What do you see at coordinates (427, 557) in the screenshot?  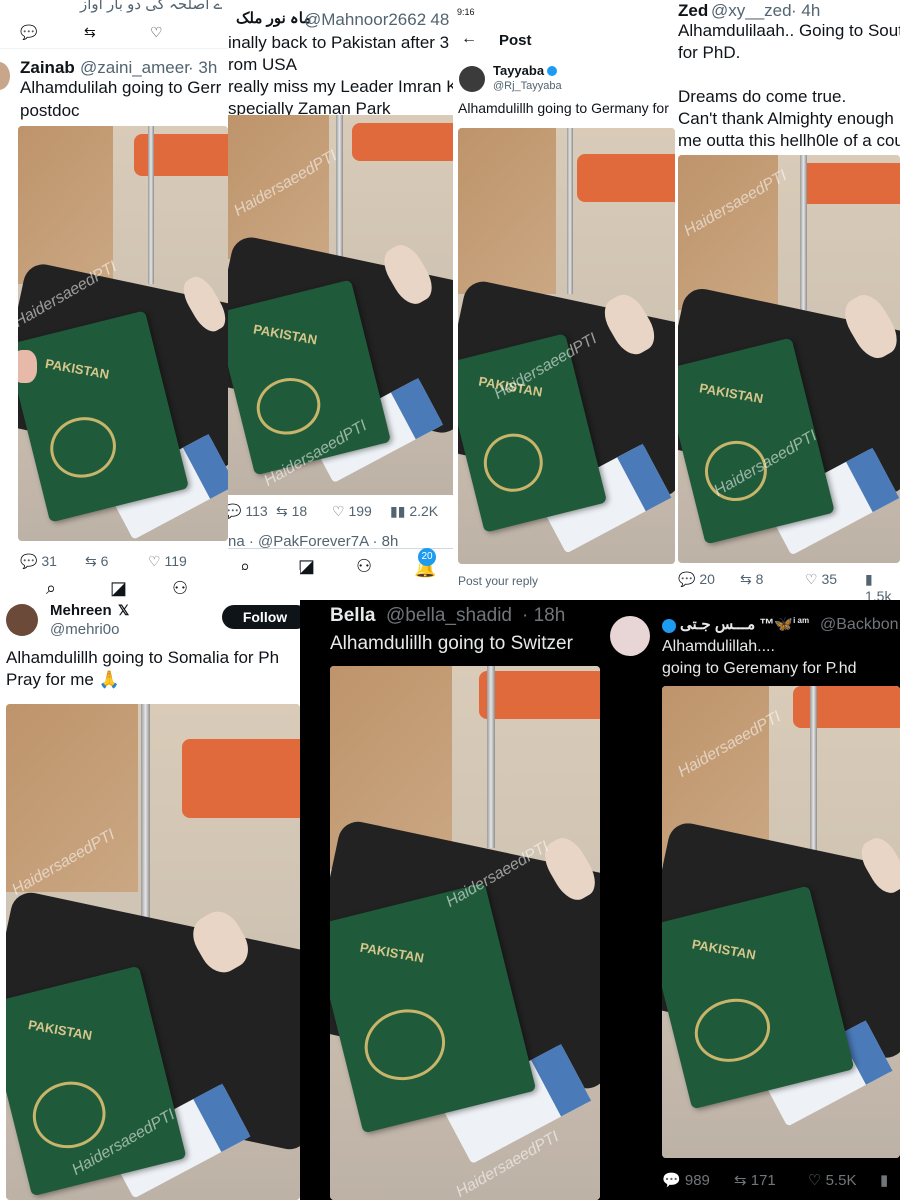 I see `notifications-badge: 20` at bounding box center [427, 557].